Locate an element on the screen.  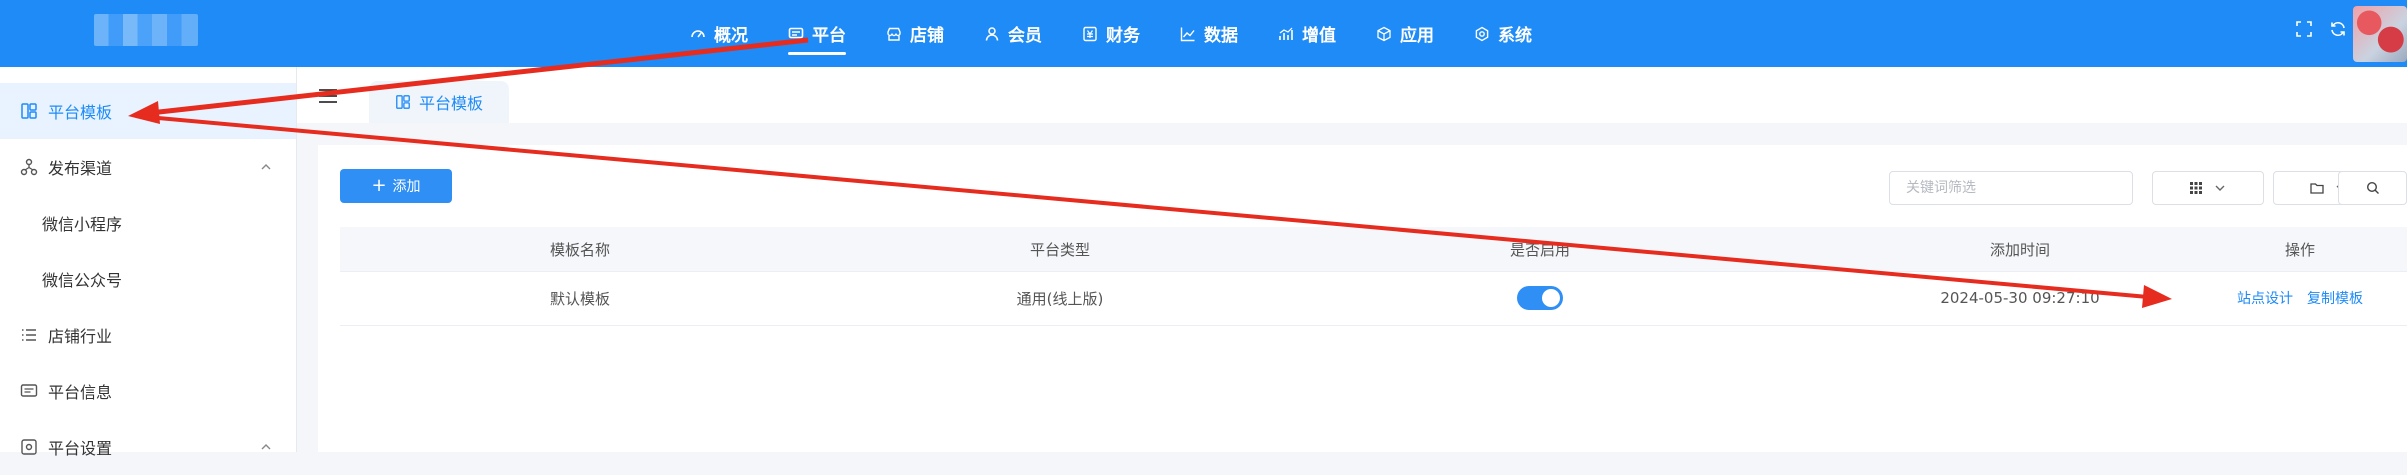
search-icon is located at coordinates (2372, 187).